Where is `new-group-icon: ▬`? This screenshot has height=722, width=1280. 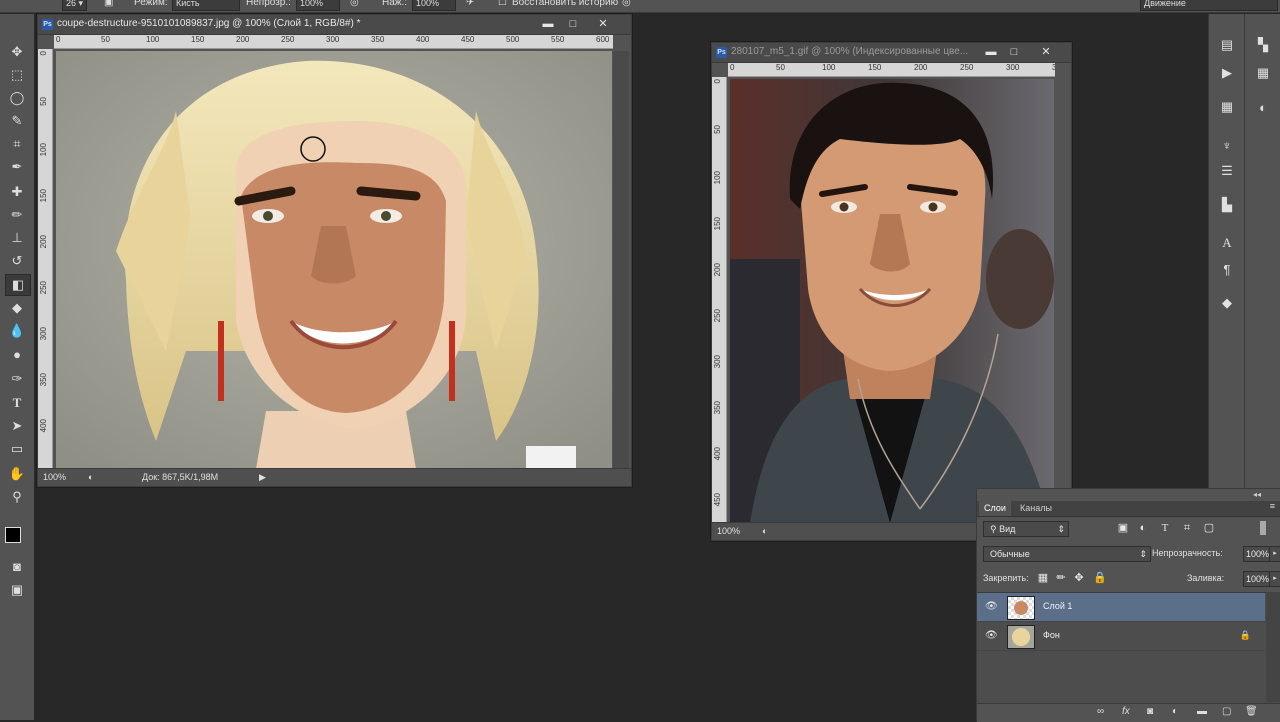
new-group-icon: ▬ is located at coordinates (1202, 711).